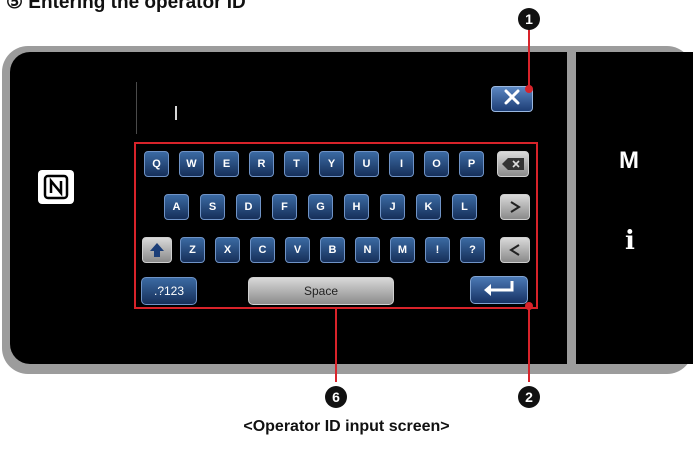  What do you see at coordinates (392, 207) in the screenshot?
I see `key-j: J` at bounding box center [392, 207].